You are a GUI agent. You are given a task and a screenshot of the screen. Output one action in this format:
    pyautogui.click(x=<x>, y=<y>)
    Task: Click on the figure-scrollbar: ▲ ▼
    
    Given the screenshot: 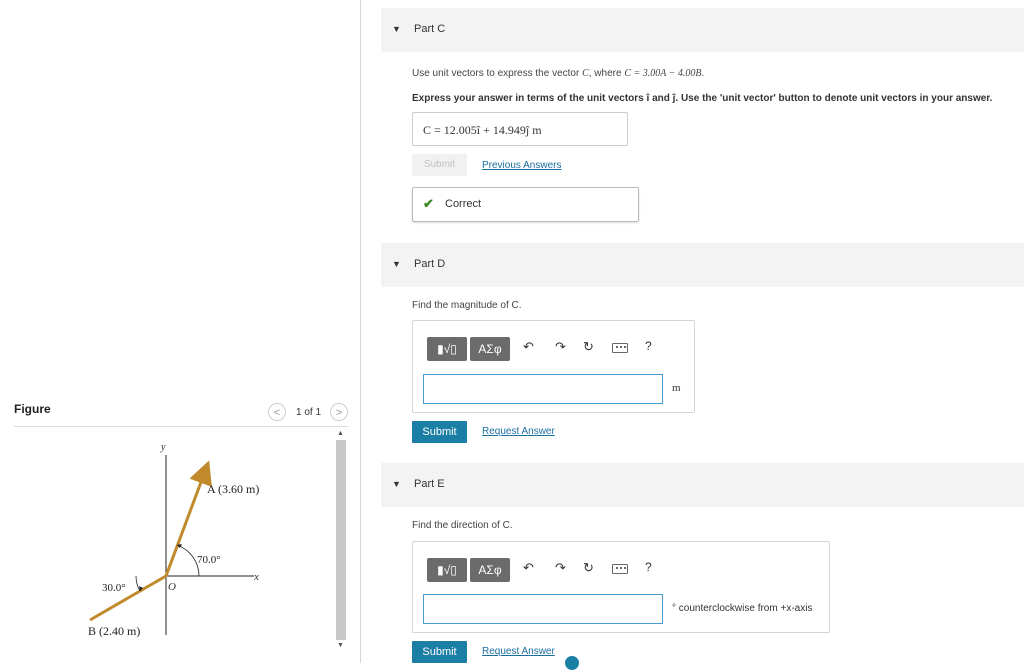 What is the action you would take?
    pyautogui.click(x=340, y=542)
    